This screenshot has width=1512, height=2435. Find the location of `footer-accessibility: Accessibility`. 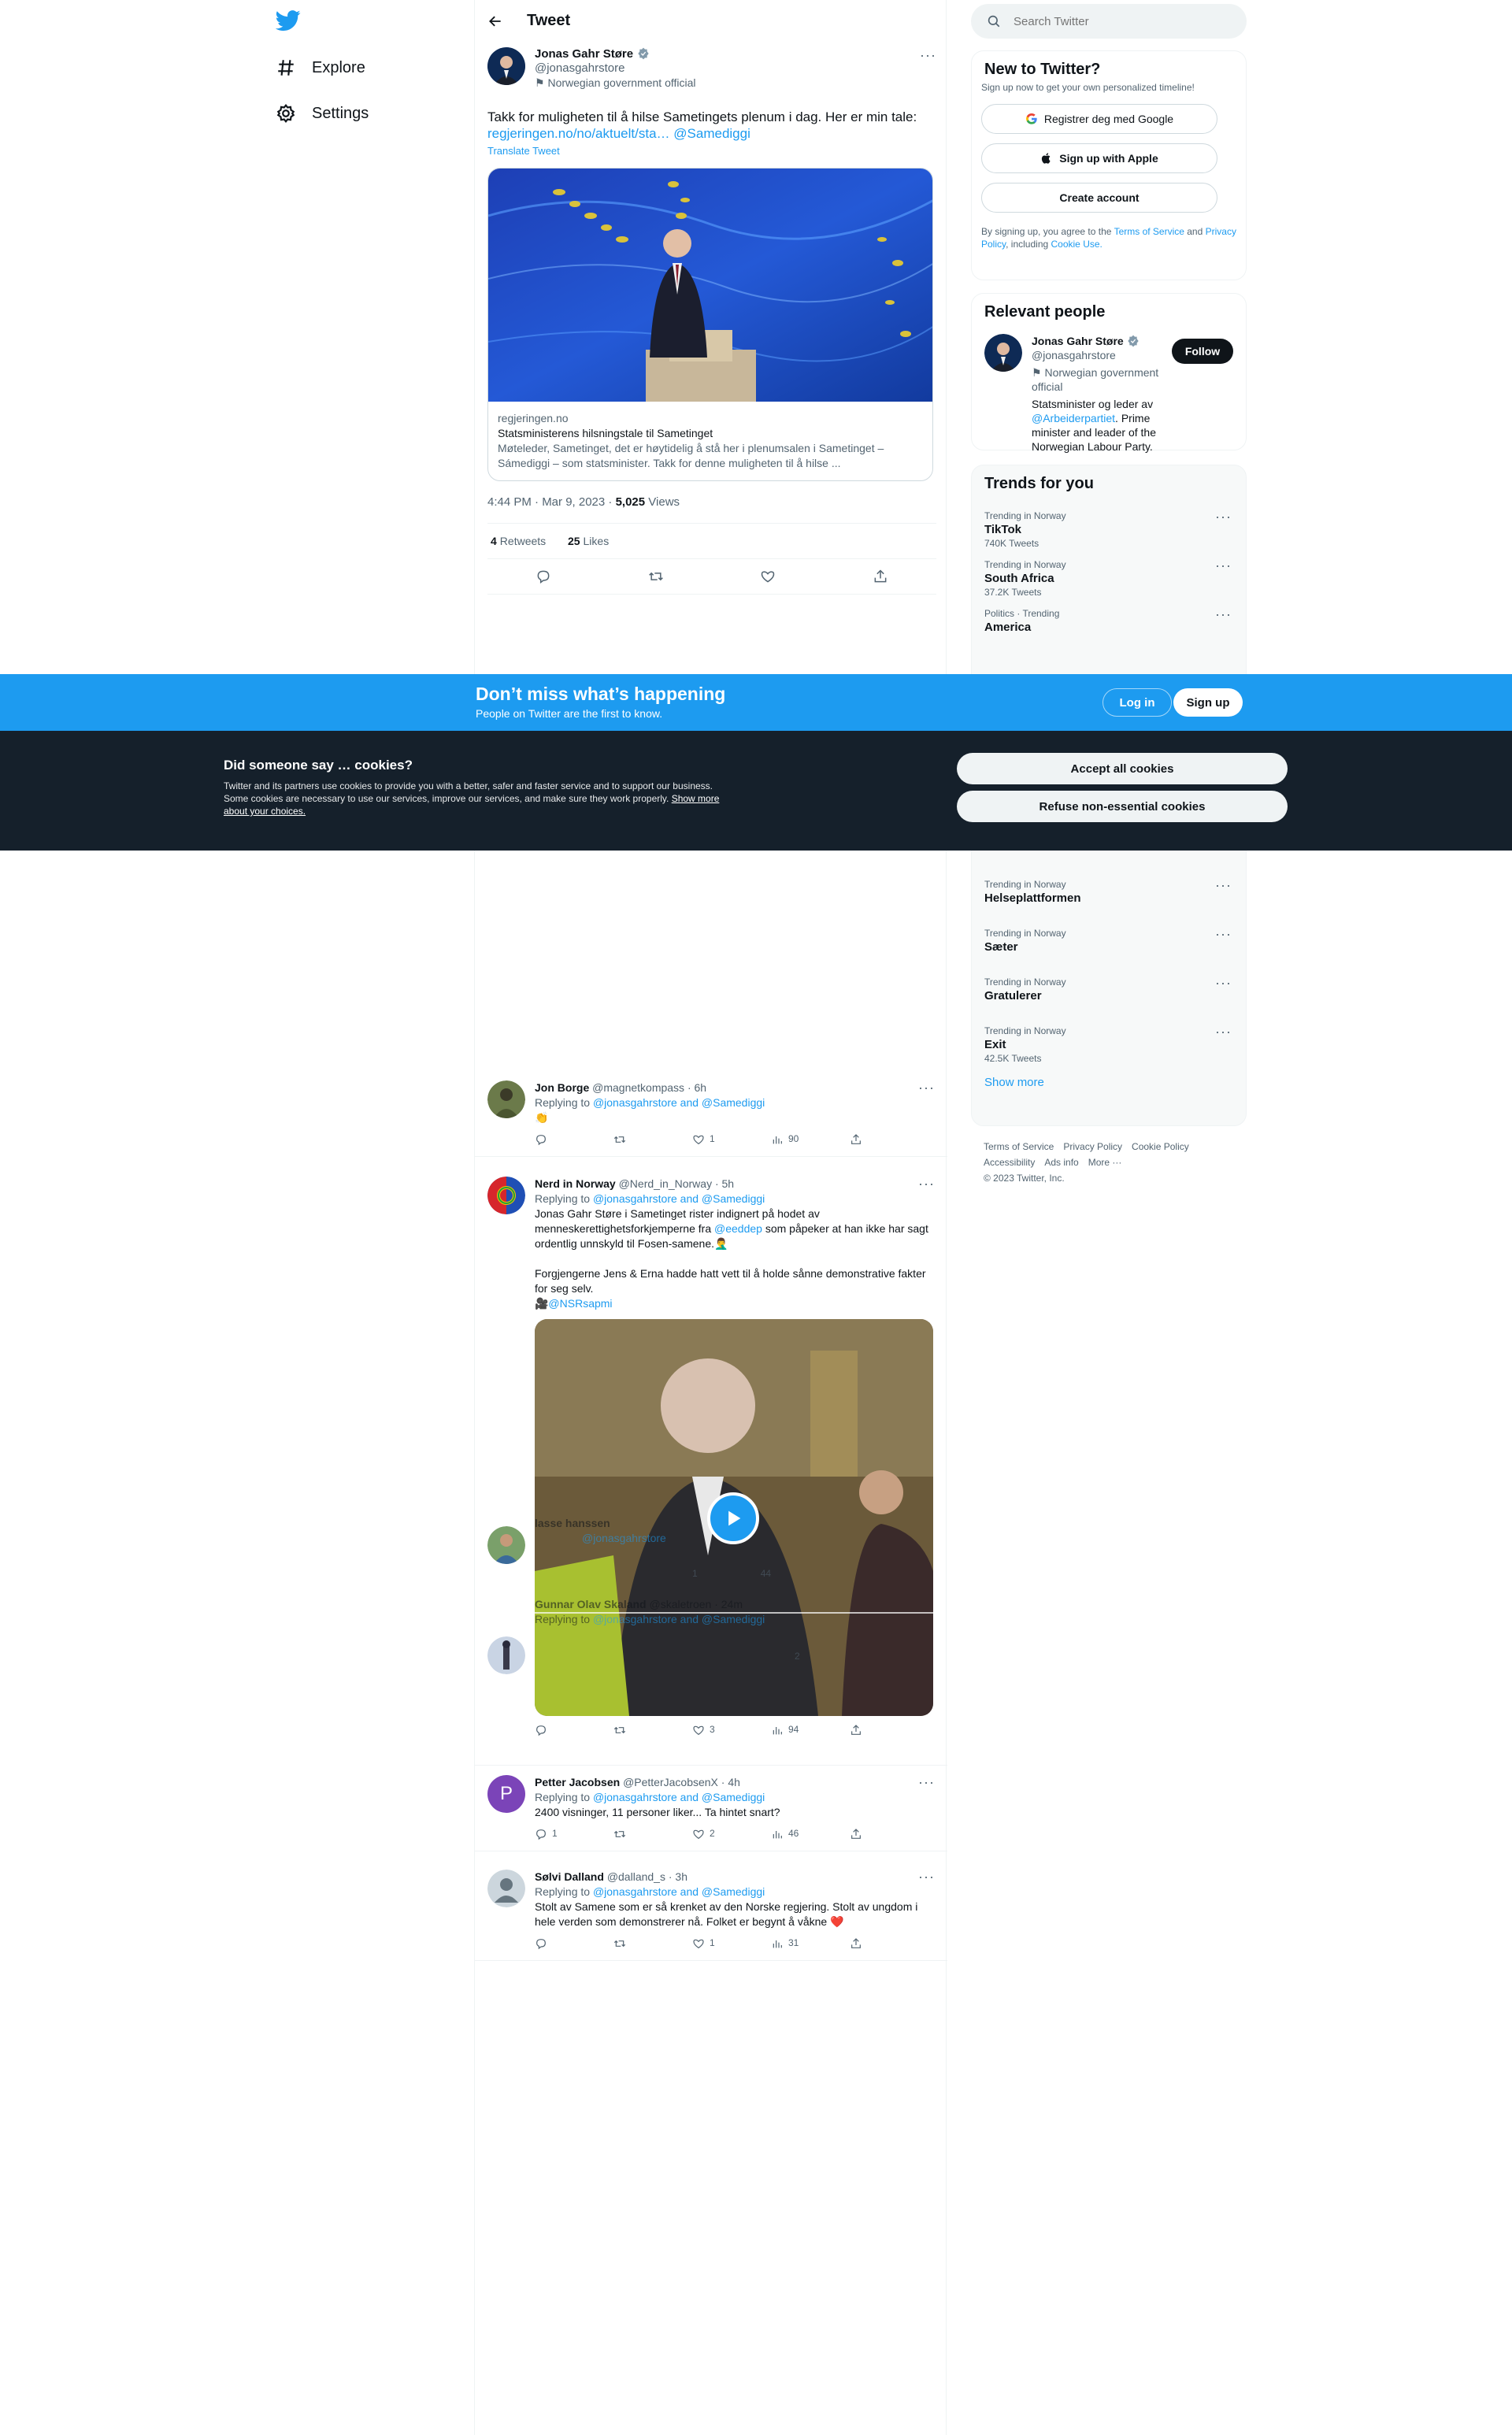

footer-accessibility: Accessibility is located at coordinates (1009, 1162).